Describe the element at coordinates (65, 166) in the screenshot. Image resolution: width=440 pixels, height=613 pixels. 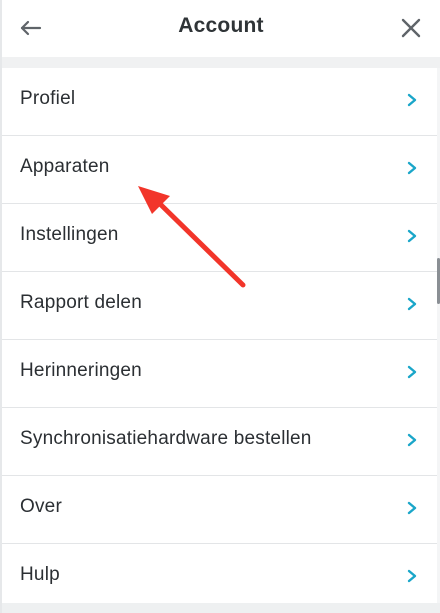
I see `menu-item-label: Apparaten` at that location.